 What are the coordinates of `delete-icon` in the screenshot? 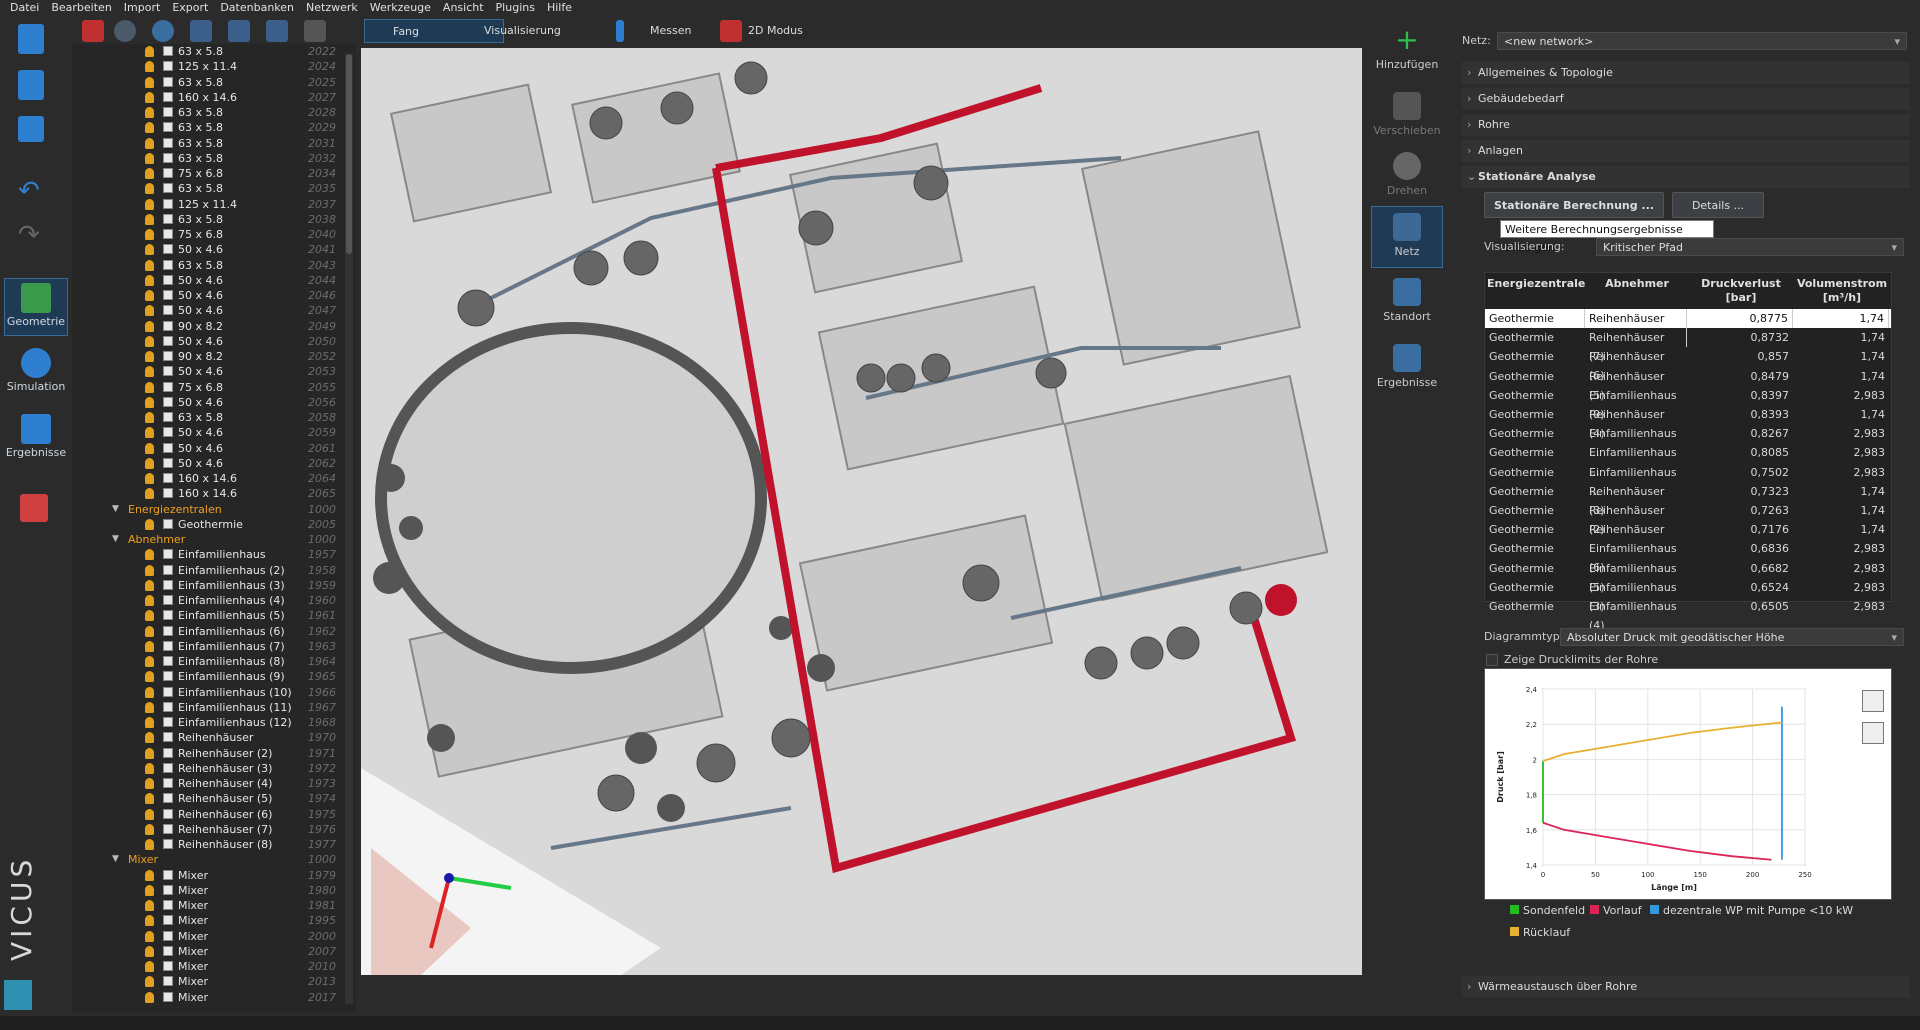 It's located at (93, 31).